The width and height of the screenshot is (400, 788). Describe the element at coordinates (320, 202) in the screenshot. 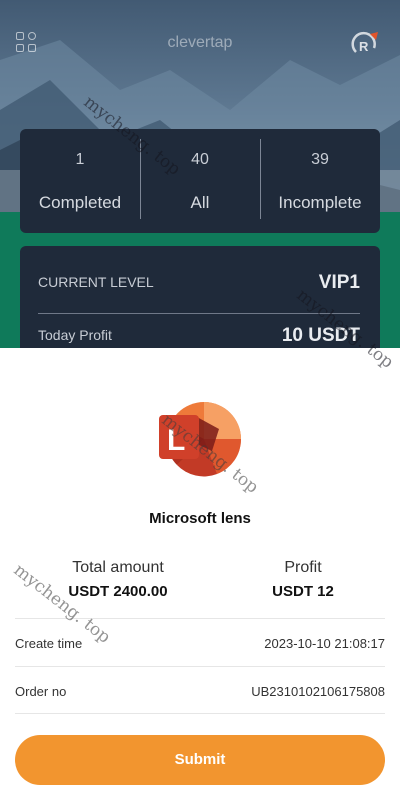

I see `stat-label: Incomplete` at that location.